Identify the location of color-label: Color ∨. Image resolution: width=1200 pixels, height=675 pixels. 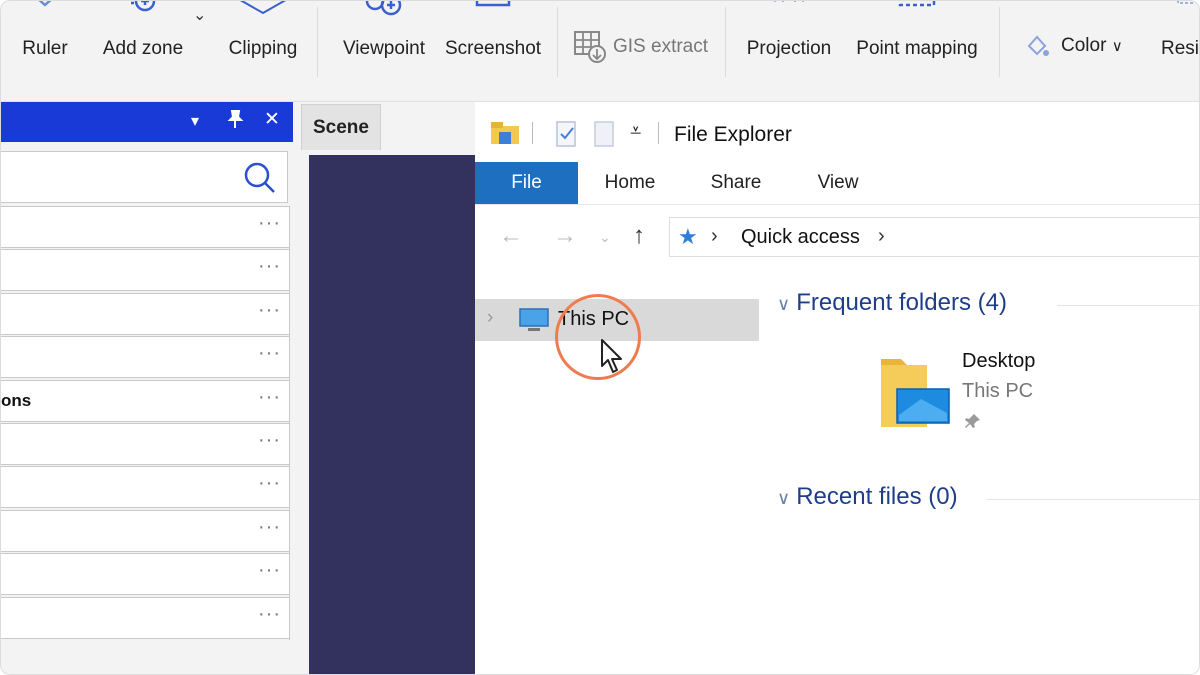
(1092, 45).